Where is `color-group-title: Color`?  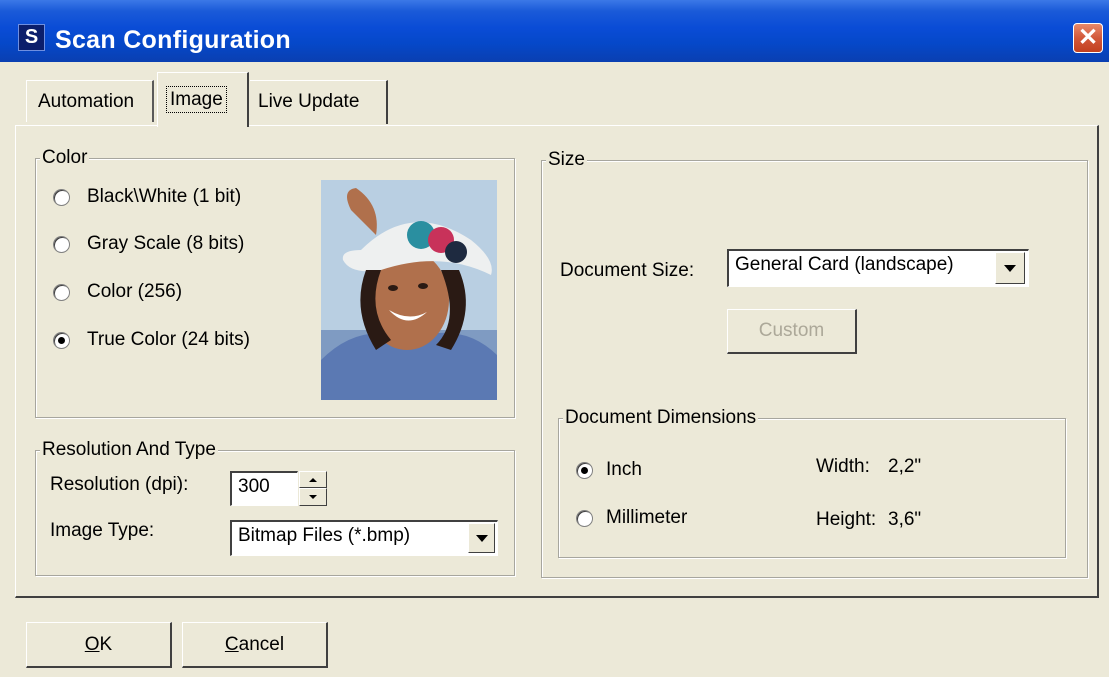 color-group-title: Color is located at coordinates (65, 158).